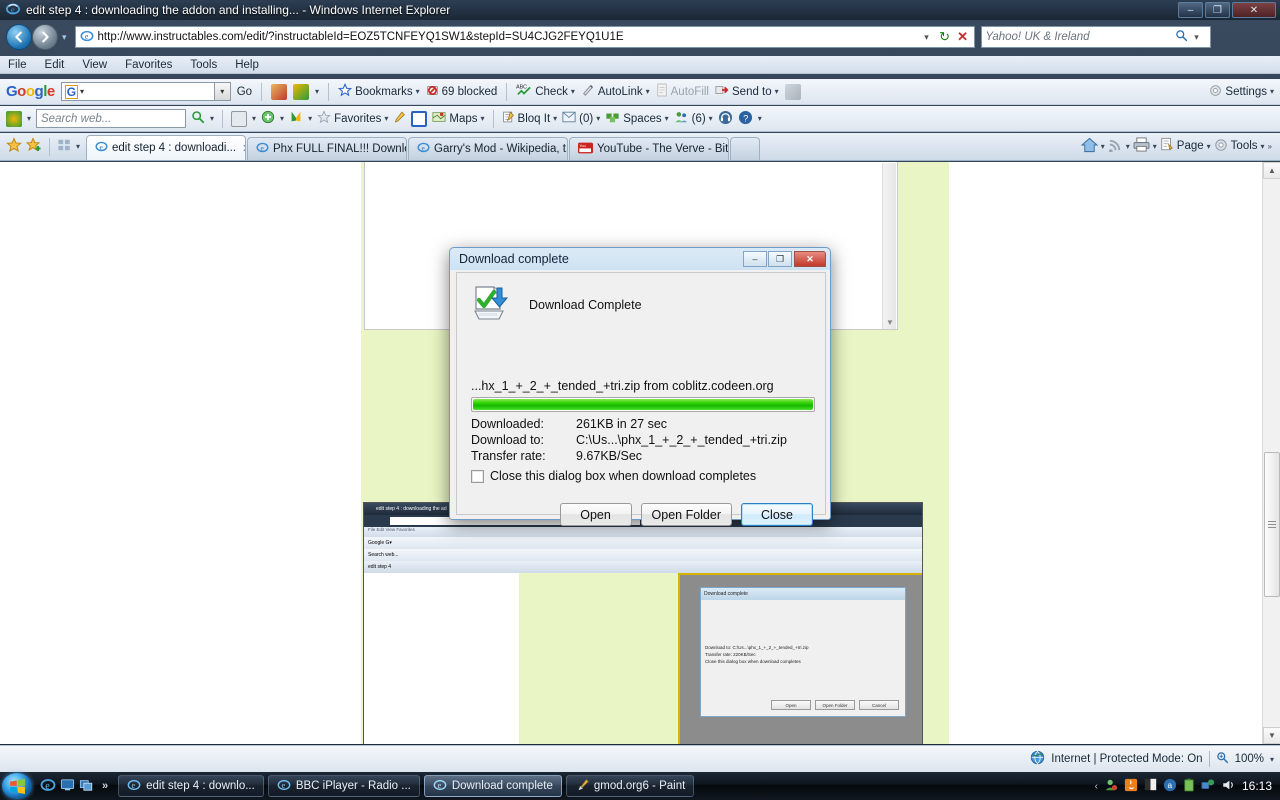 The image size is (1280, 800). Describe the element at coordinates (198, 118) in the screenshot. I see `live-search-icon` at that location.